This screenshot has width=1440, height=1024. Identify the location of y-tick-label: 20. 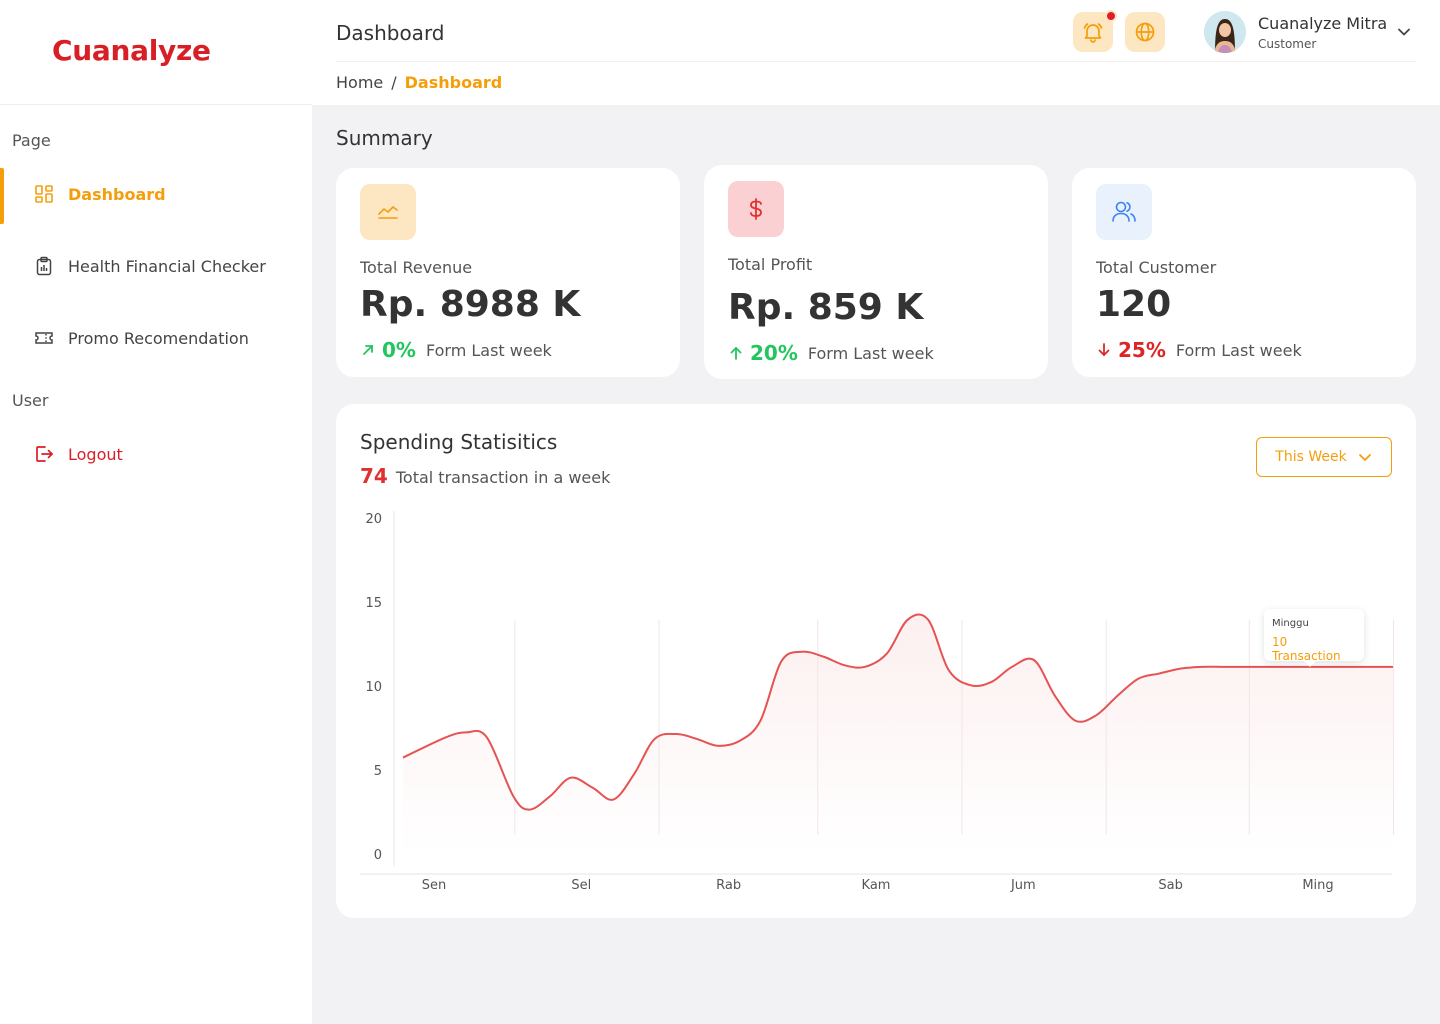
(373, 519).